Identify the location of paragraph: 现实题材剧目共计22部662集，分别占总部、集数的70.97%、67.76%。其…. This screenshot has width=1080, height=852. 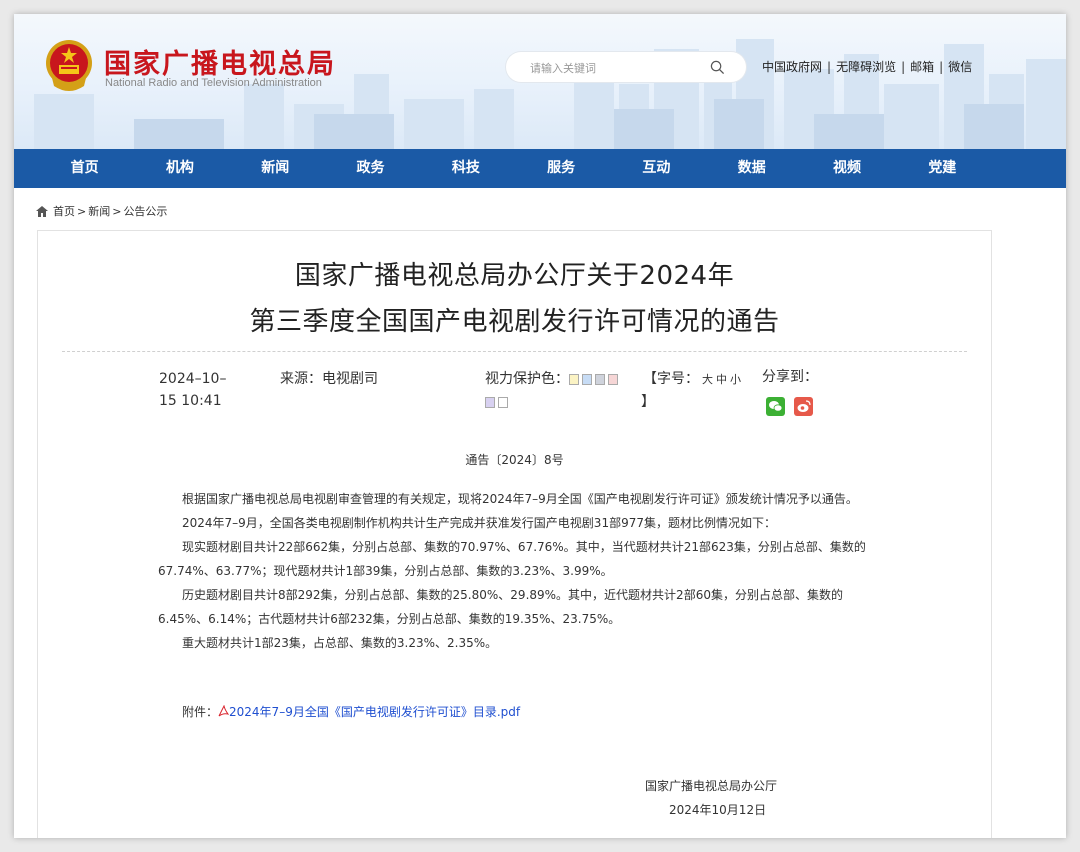
(512, 559).